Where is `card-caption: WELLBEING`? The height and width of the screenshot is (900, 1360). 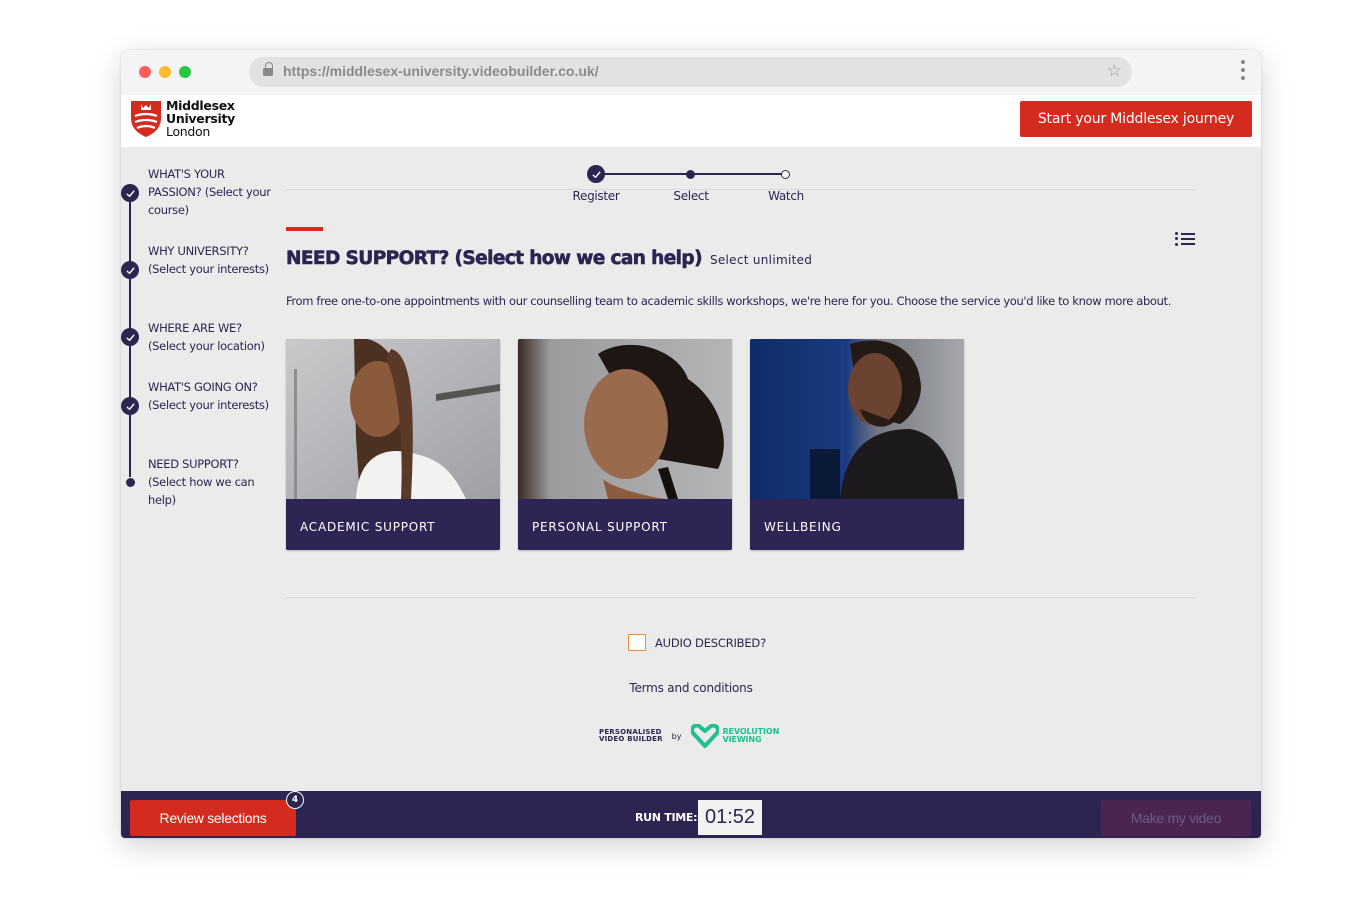 card-caption: WELLBEING is located at coordinates (857, 524).